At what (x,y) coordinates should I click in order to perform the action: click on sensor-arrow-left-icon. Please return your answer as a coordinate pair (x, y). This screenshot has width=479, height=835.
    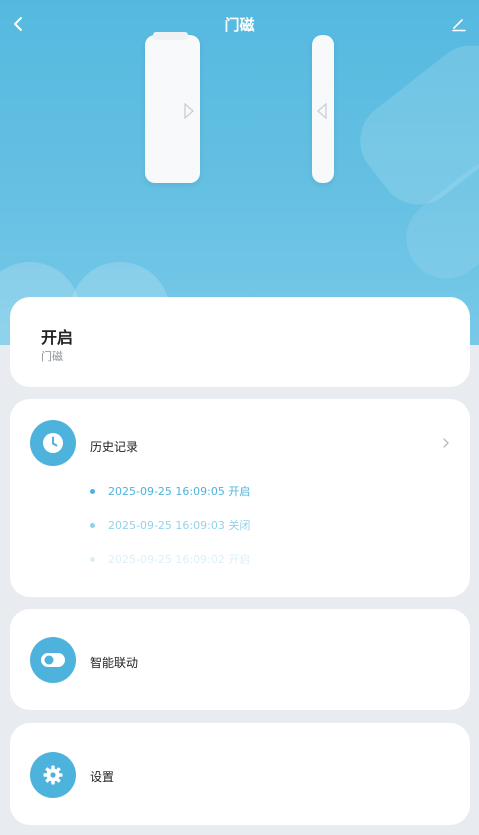
    Looking at the image, I should click on (321, 111).